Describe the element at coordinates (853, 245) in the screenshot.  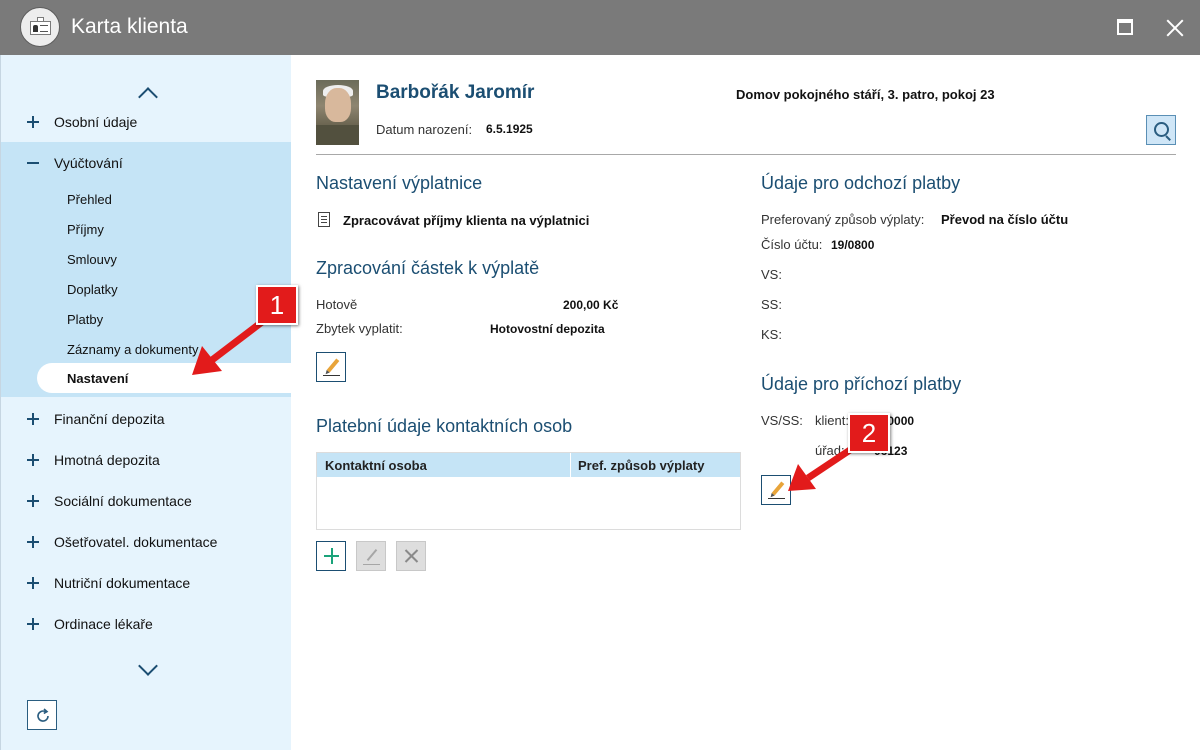
I see `account-value: 19/0800` at that location.